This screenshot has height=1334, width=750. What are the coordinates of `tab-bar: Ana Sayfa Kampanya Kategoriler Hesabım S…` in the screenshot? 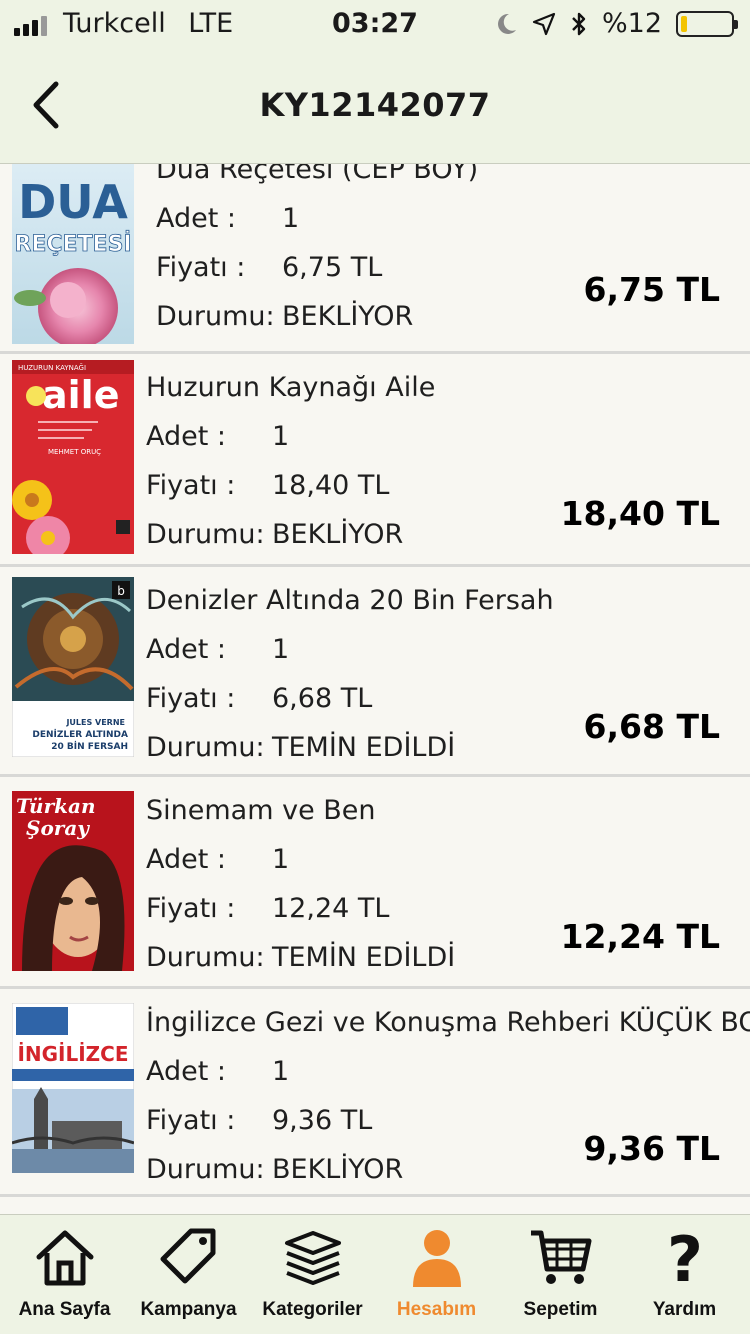 It's located at (375, 1274).